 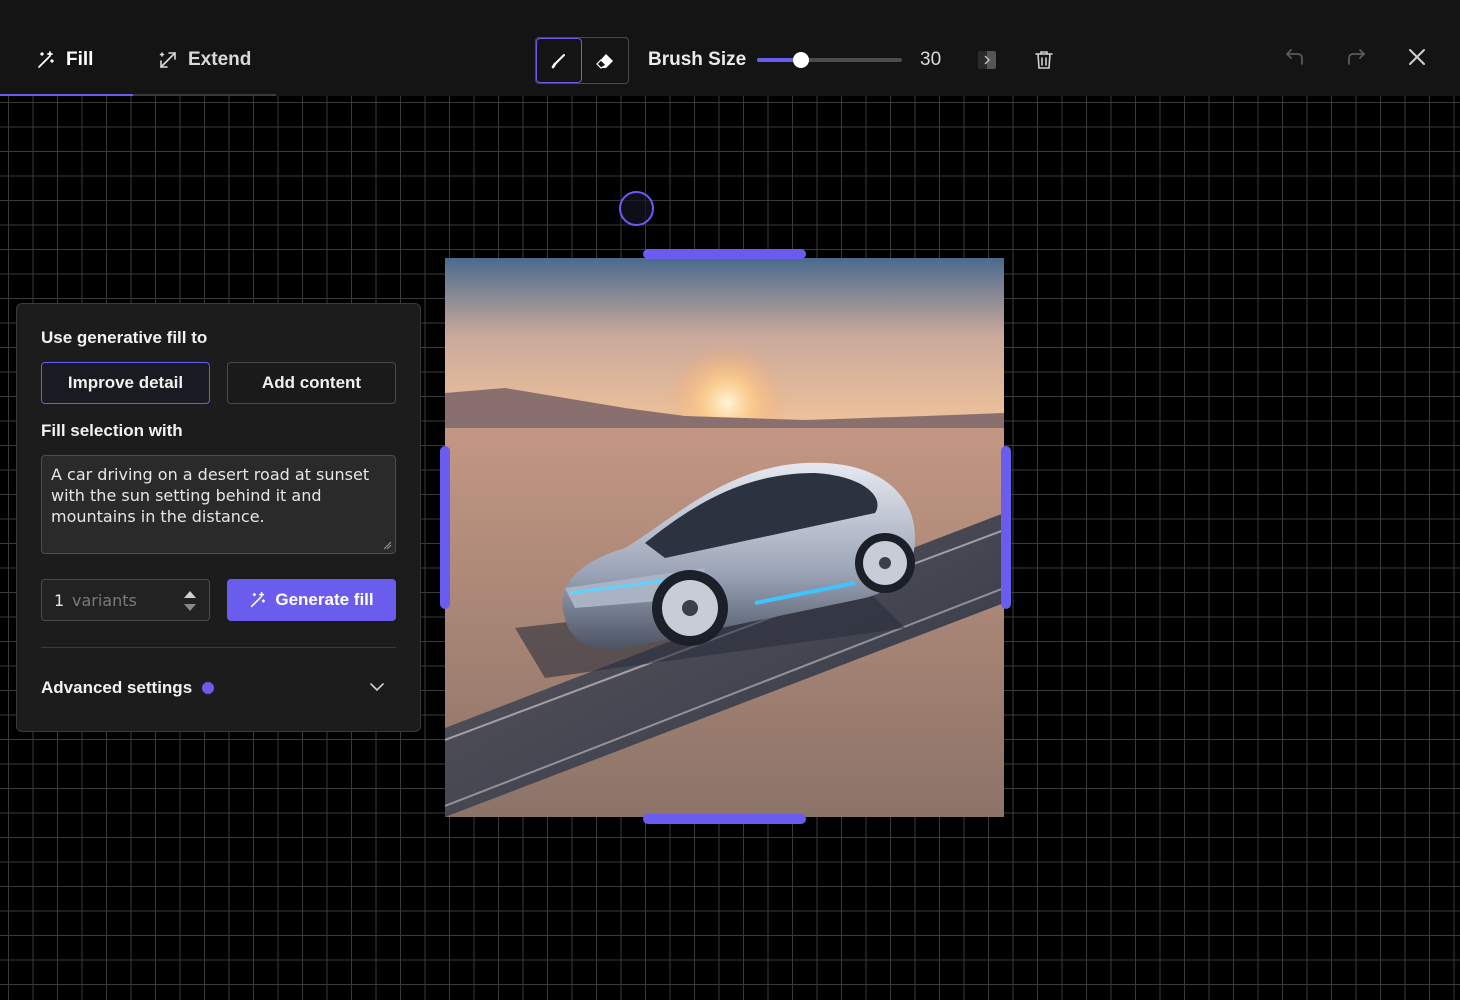 I want to click on top-toolbar: Fill Extend Brush Size 30, so click(x=730, y=48).